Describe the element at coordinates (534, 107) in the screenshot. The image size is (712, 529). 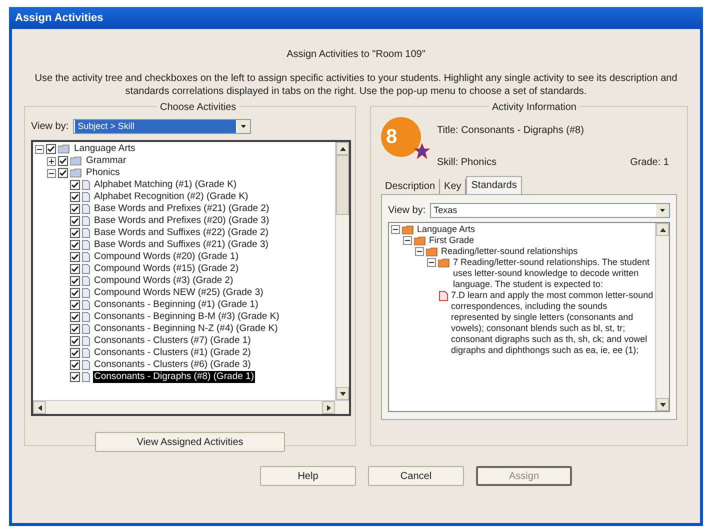
I see `group-title: Activity Information` at that location.